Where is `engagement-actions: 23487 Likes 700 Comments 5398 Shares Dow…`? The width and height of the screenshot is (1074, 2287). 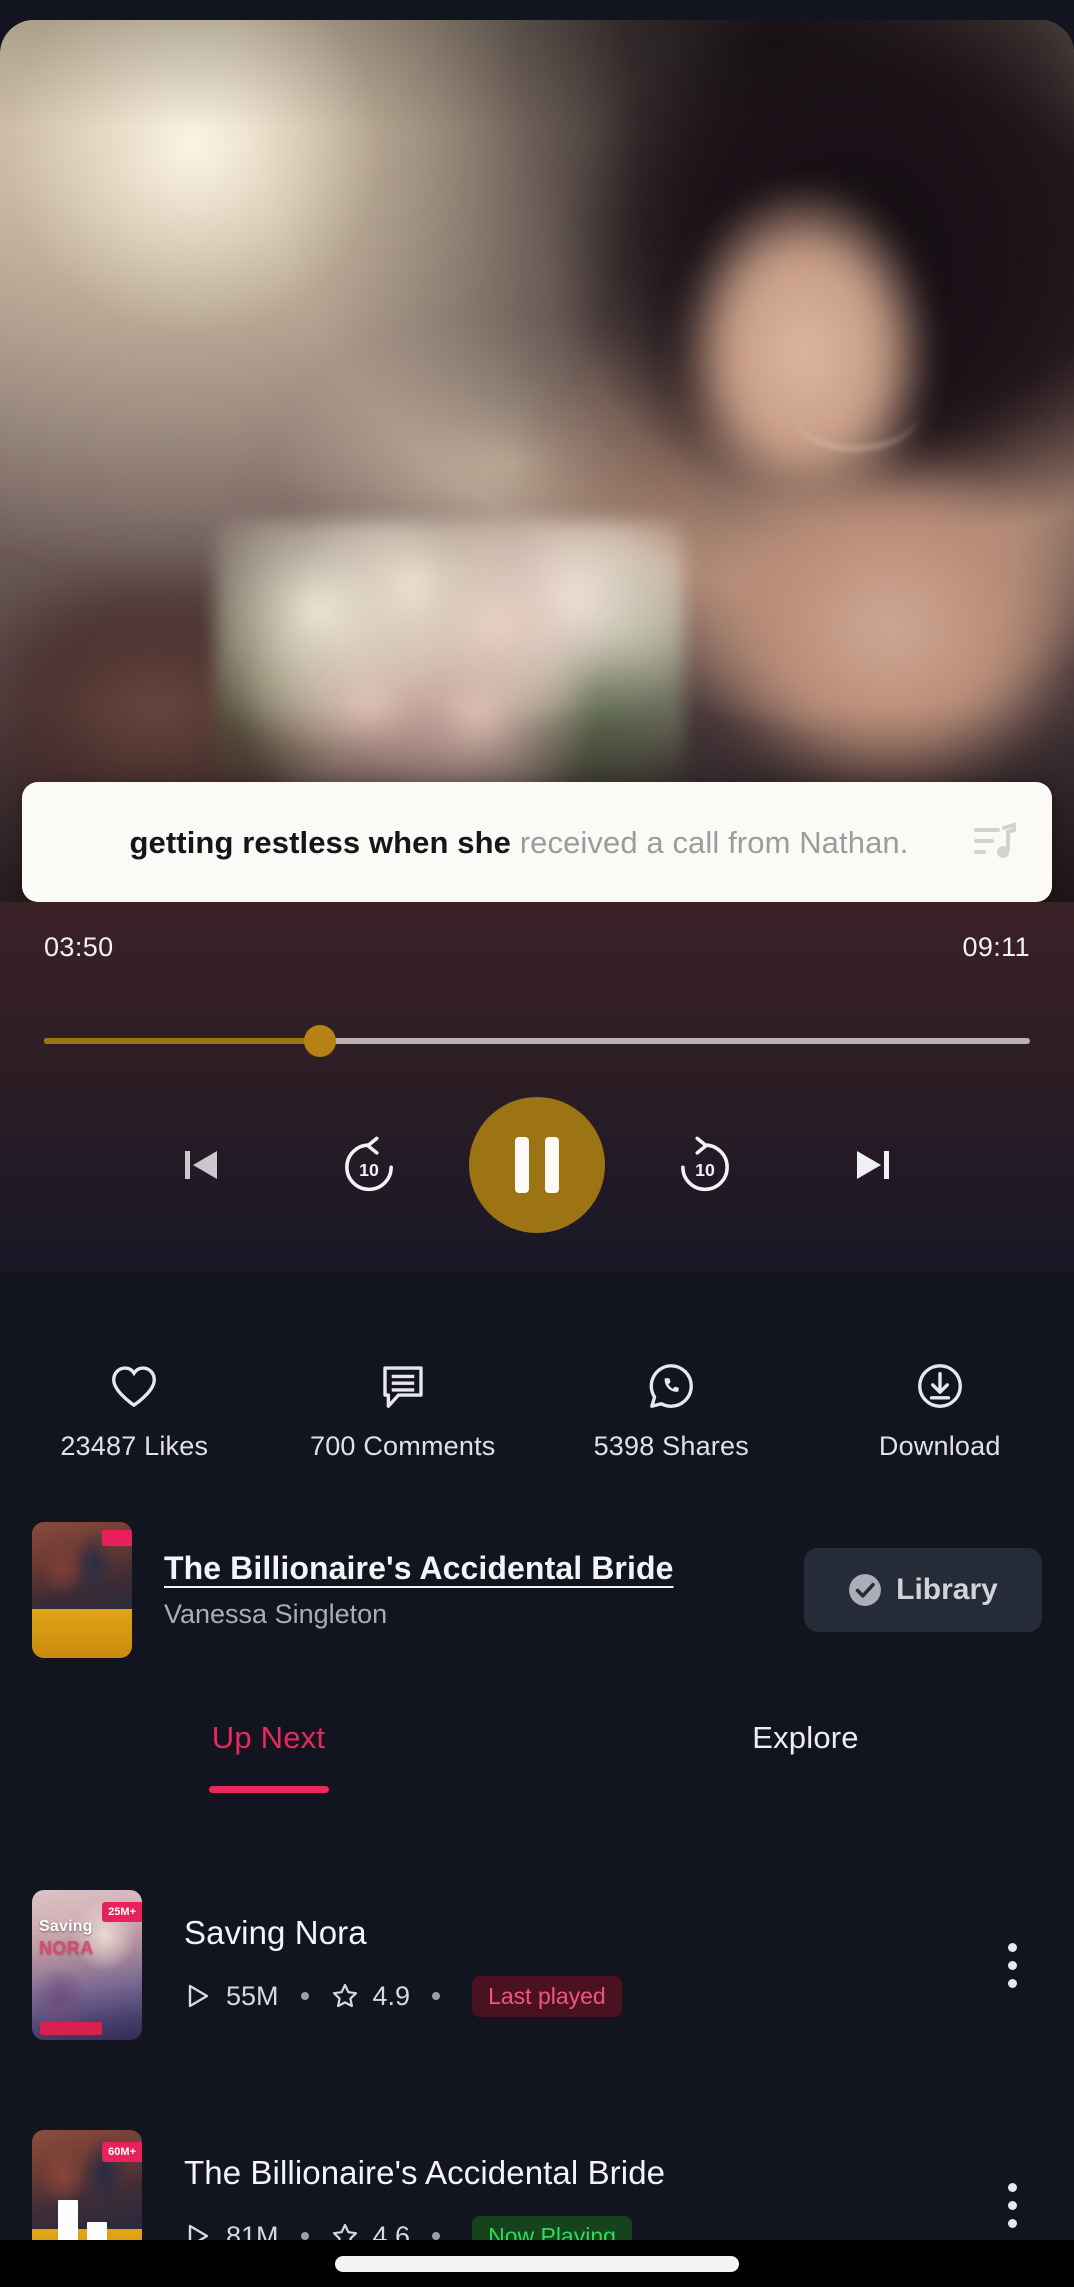 engagement-actions: 23487 Likes 700 Comments 5398 Shares Dow… is located at coordinates (537, 1410).